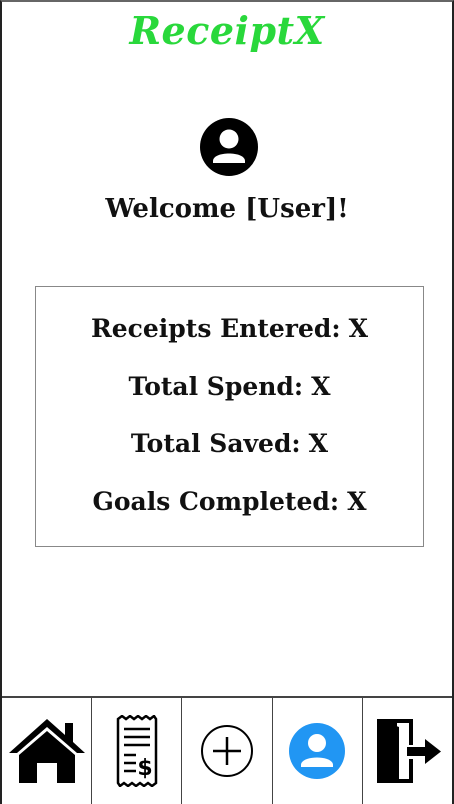 The height and width of the screenshot is (804, 454). What do you see at coordinates (215, 443) in the screenshot?
I see `stat-label: Total Saved:` at bounding box center [215, 443].